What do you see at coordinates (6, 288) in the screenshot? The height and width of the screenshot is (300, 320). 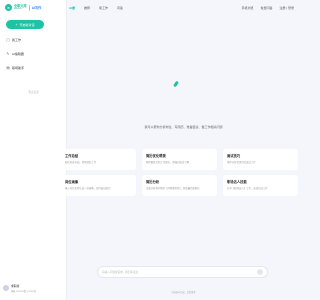 I see `avatar` at bounding box center [6, 288].